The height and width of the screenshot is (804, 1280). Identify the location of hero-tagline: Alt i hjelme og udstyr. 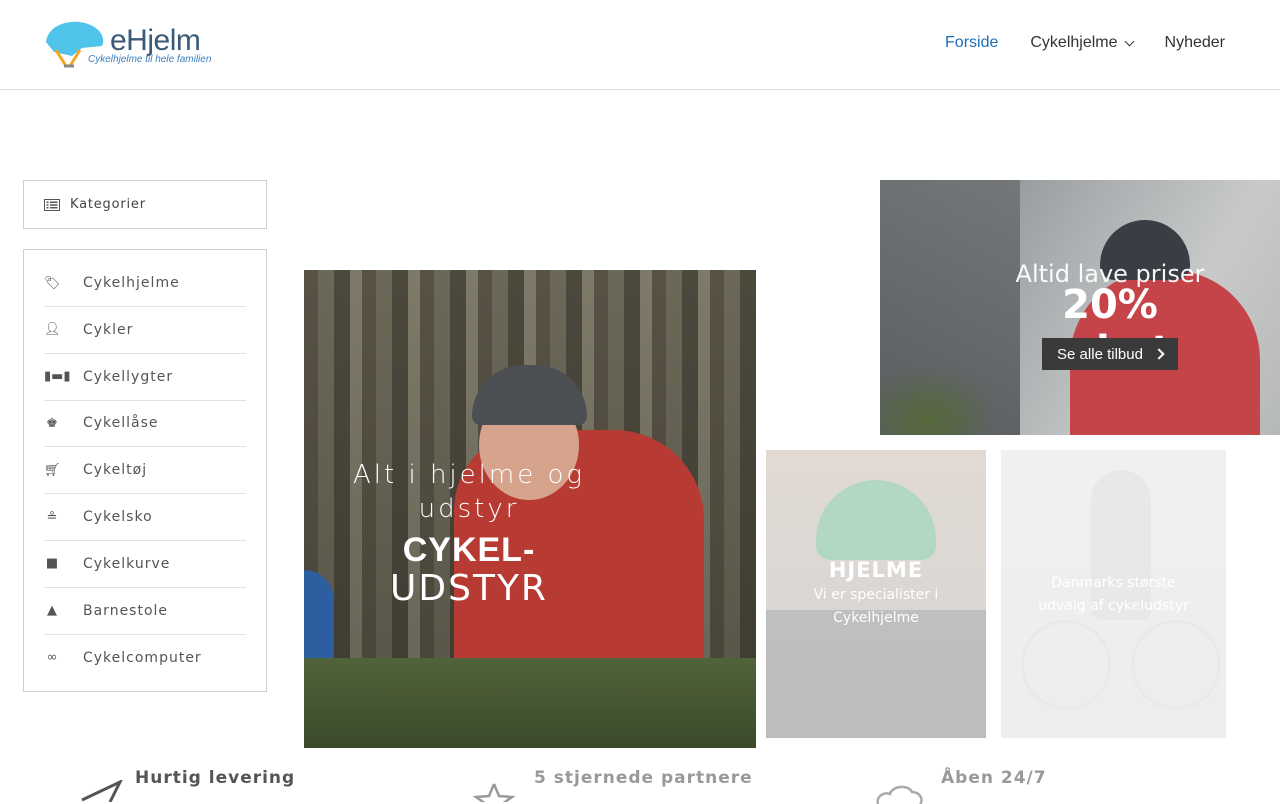
(469, 492).